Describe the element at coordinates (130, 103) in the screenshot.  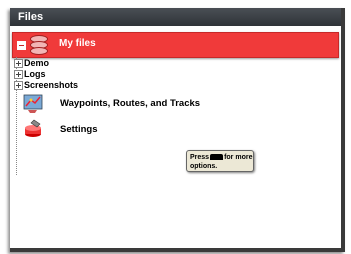
I see `item-label: Waypoints, Routes, and Tracks` at that location.